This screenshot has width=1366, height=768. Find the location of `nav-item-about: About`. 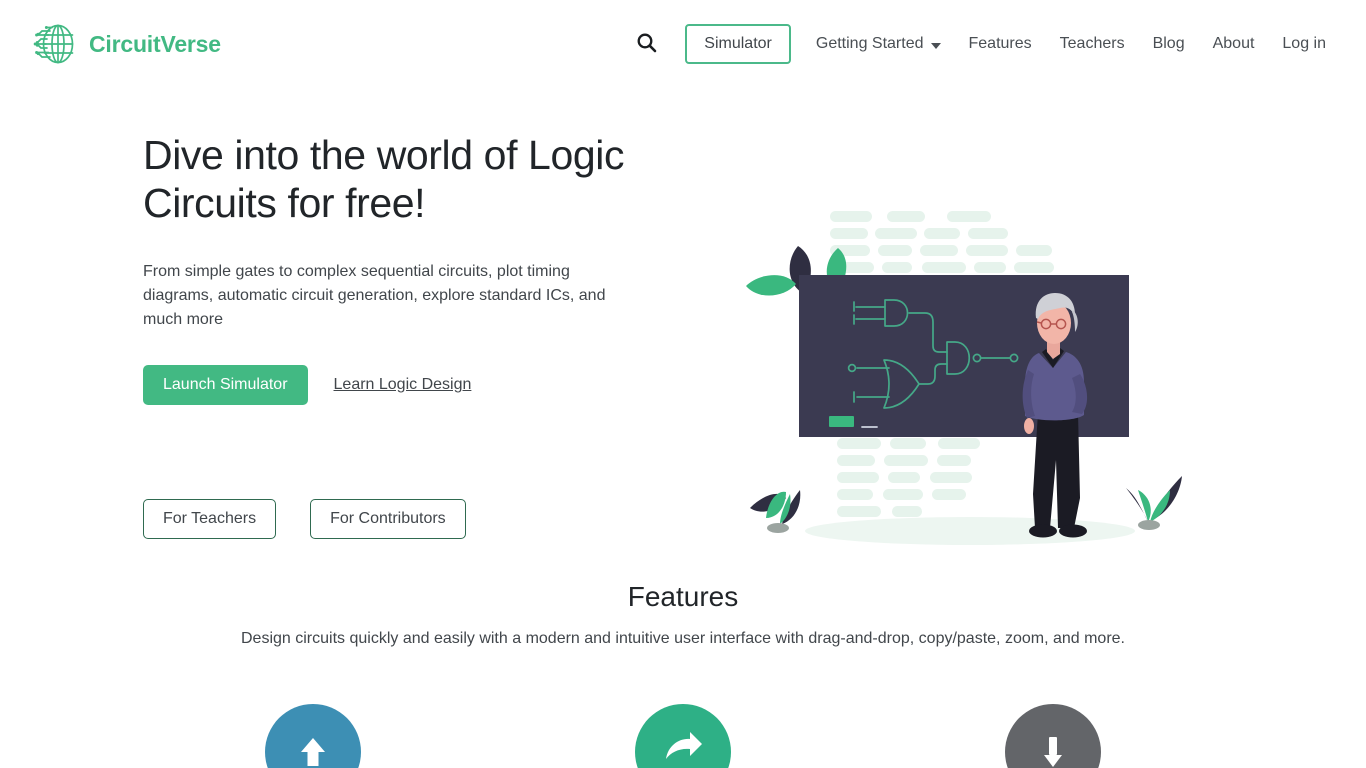

nav-item-about: About is located at coordinates (1234, 44).